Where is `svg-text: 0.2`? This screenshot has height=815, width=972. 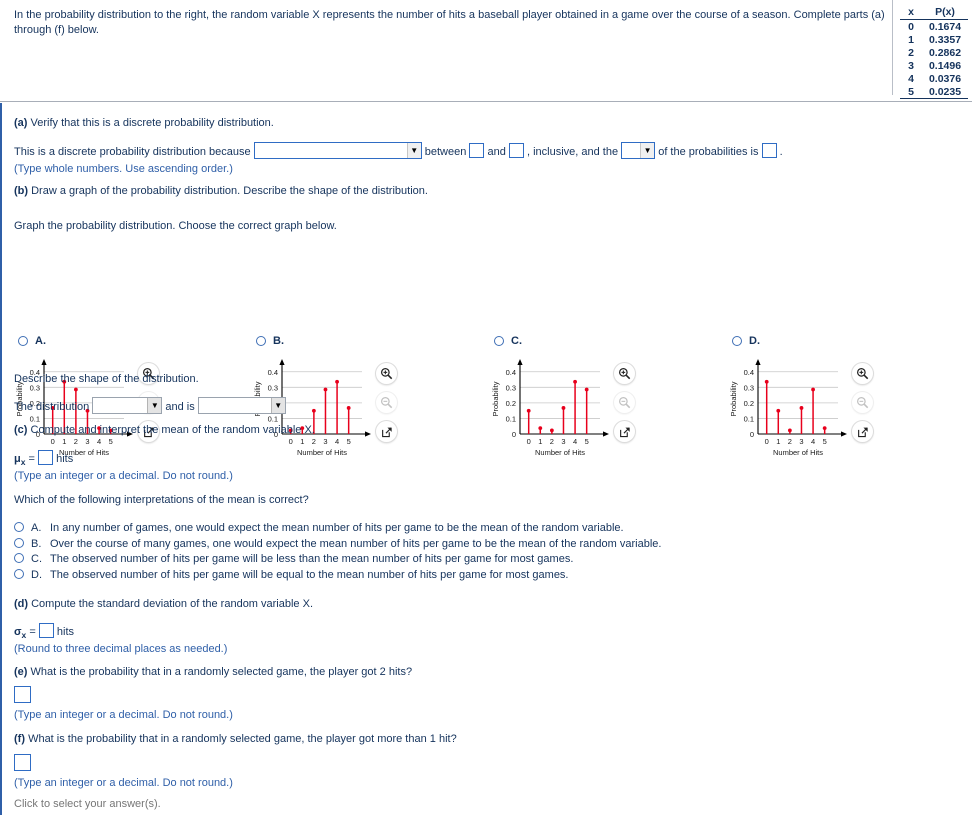
svg-text: 0.2 is located at coordinates (511, 403).